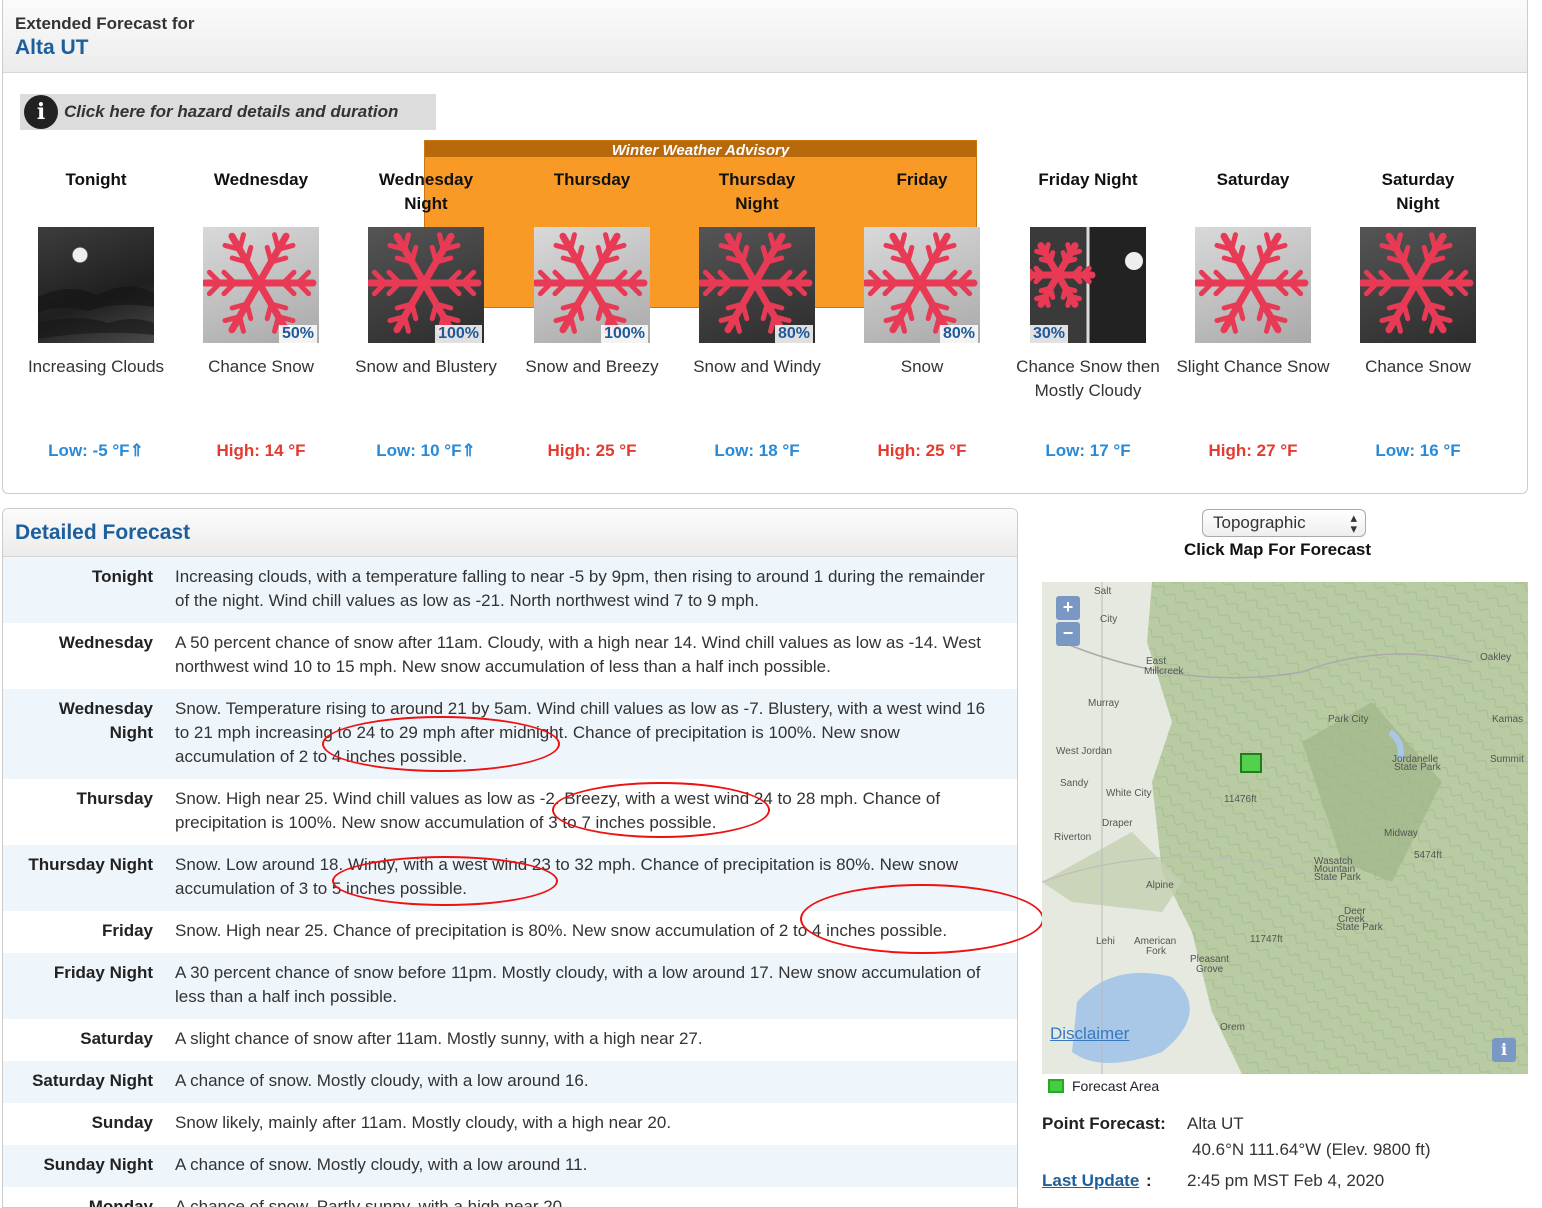 This screenshot has width=1542, height=1208. I want to click on svg-text: Summit, so click(1507, 759).